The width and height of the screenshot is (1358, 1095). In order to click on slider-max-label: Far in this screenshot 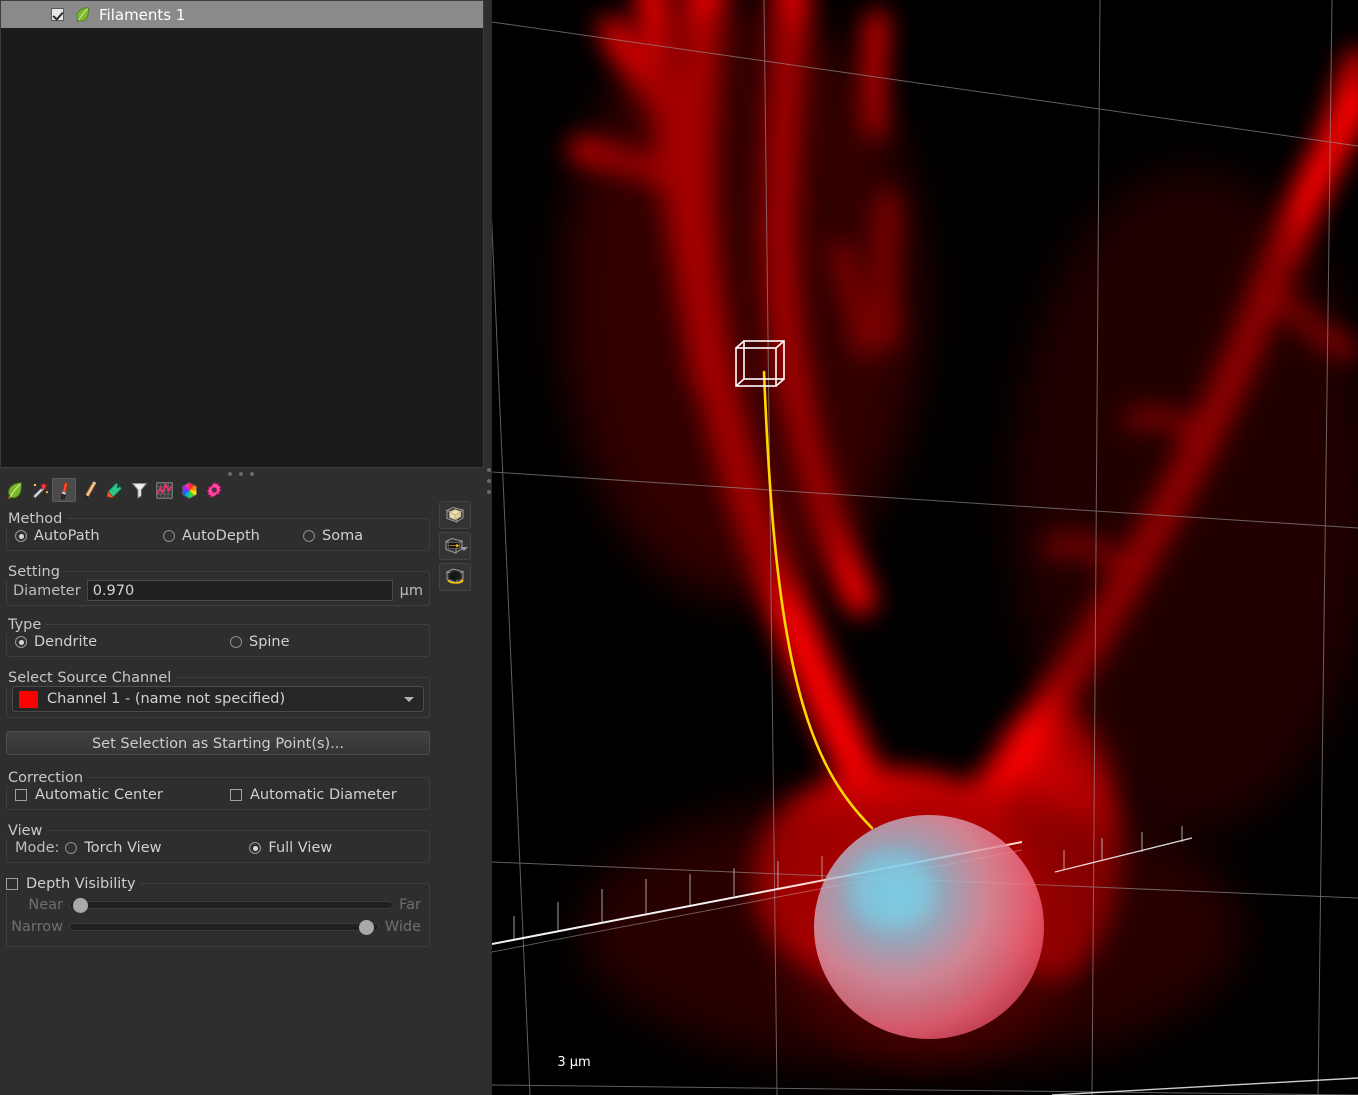, I will do `click(410, 905)`.